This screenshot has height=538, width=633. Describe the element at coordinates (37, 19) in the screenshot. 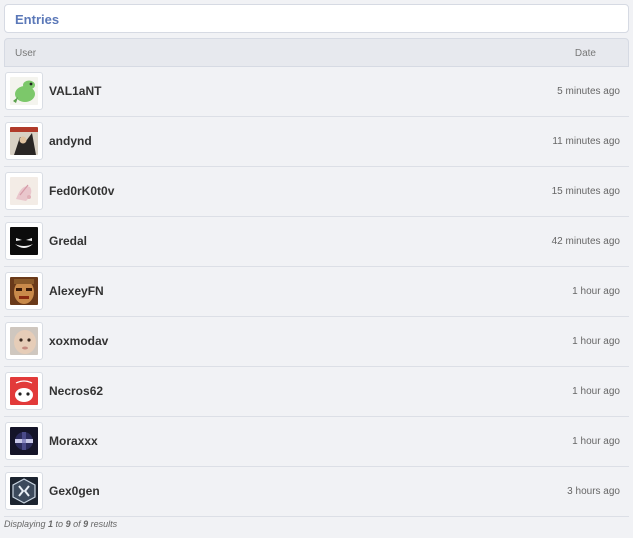

I see `page-title: Entries` at that location.